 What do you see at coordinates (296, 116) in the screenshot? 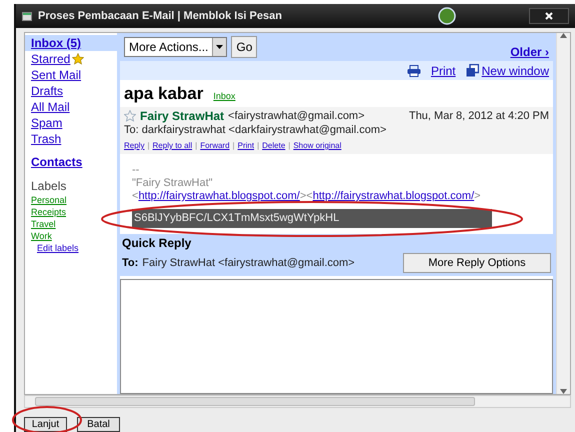
I see `sender-email: <fairystrawhat@gmail.com>` at bounding box center [296, 116].